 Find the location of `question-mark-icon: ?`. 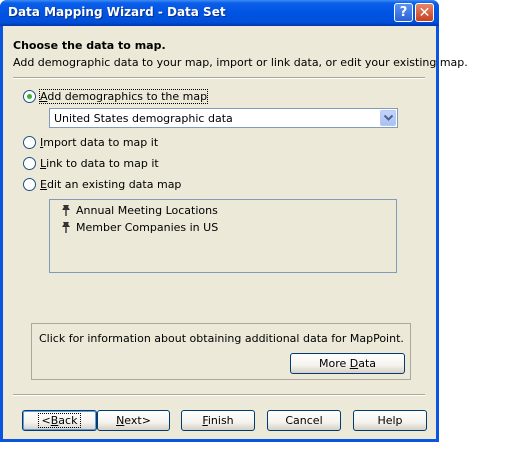

question-mark-icon: ? is located at coordinates (403, 12).